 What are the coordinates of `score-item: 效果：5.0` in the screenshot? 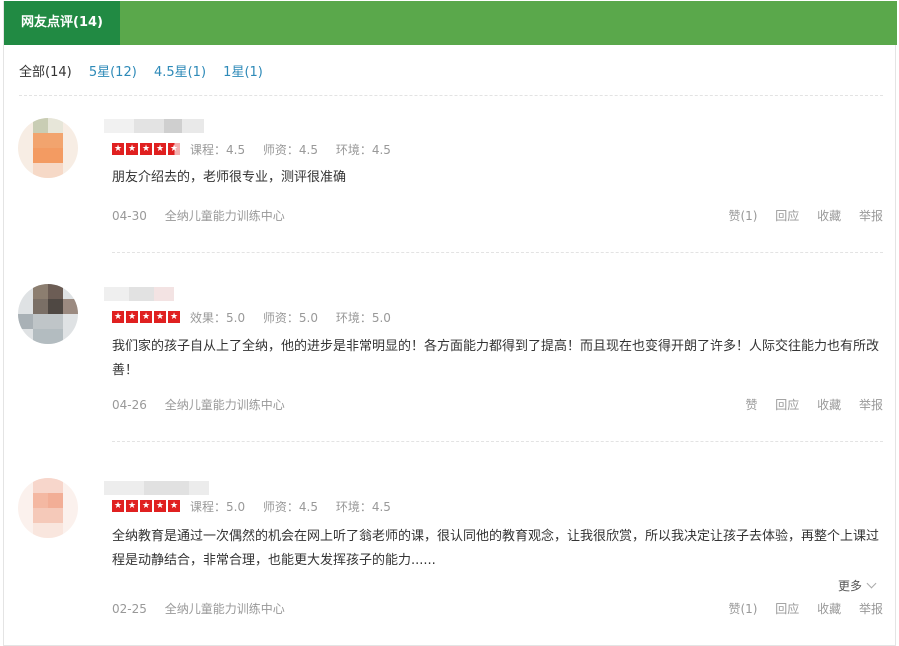 It's located at (218, 318).